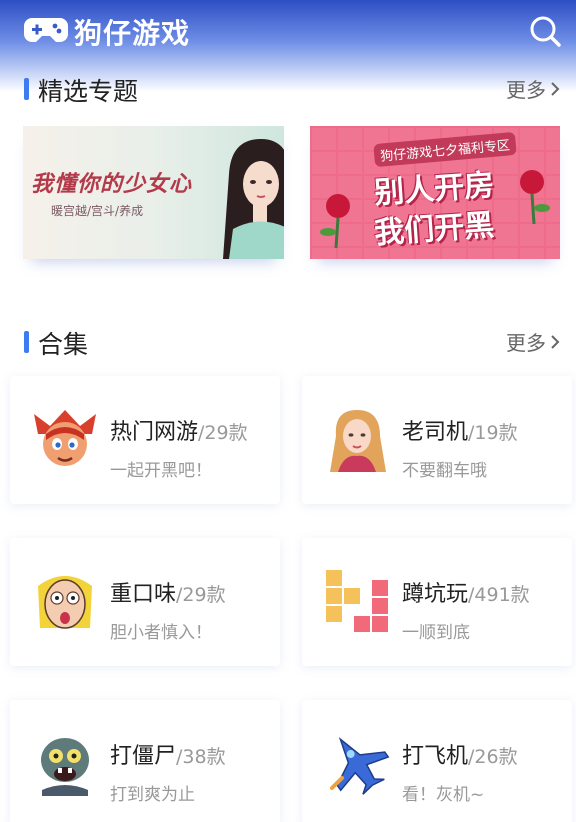 The width and height of the screenshot is (576, 822). I want to click on collection-card-old-driver: 老司机/19款 不要翻车哦, so click(437, 440).